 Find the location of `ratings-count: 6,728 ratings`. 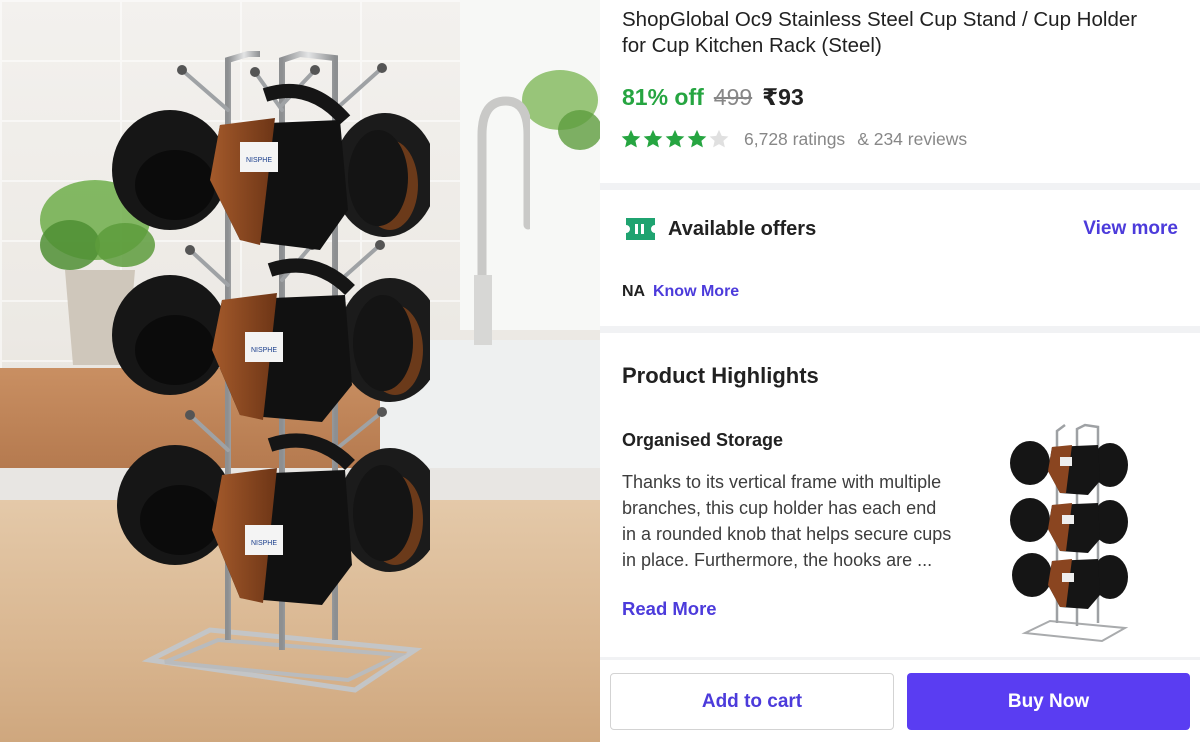

ratings-count: 6,728 ratings is located at coordinates (795, 138).